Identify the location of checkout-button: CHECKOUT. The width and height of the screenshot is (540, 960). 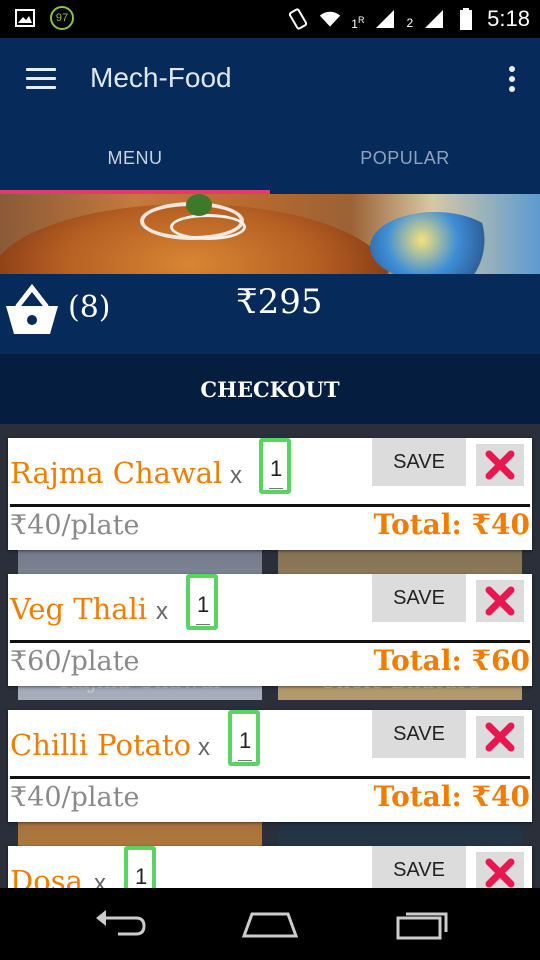
(270, 389).